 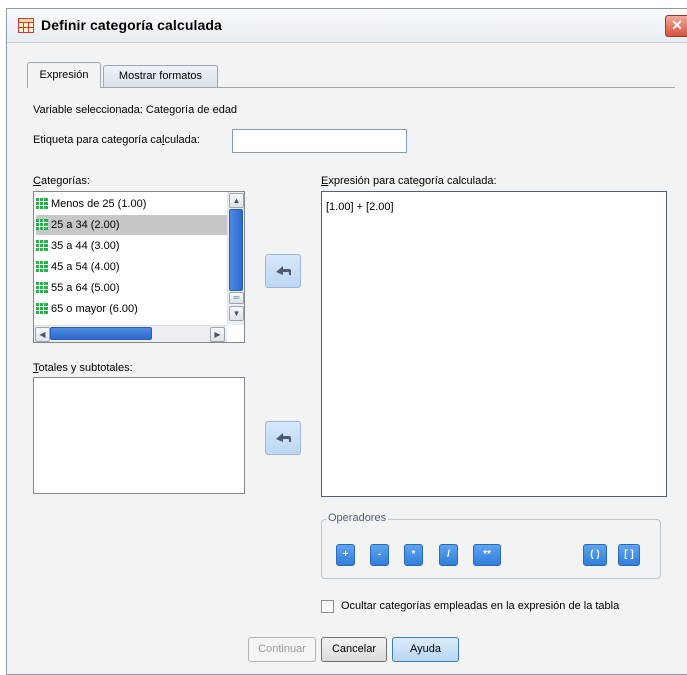 What do you see at coordinates (135, 110) in the screenshot?
I see `selected-variable-text: Variable seleccionada: Categoría de edad` at bounding box center [135, 110].